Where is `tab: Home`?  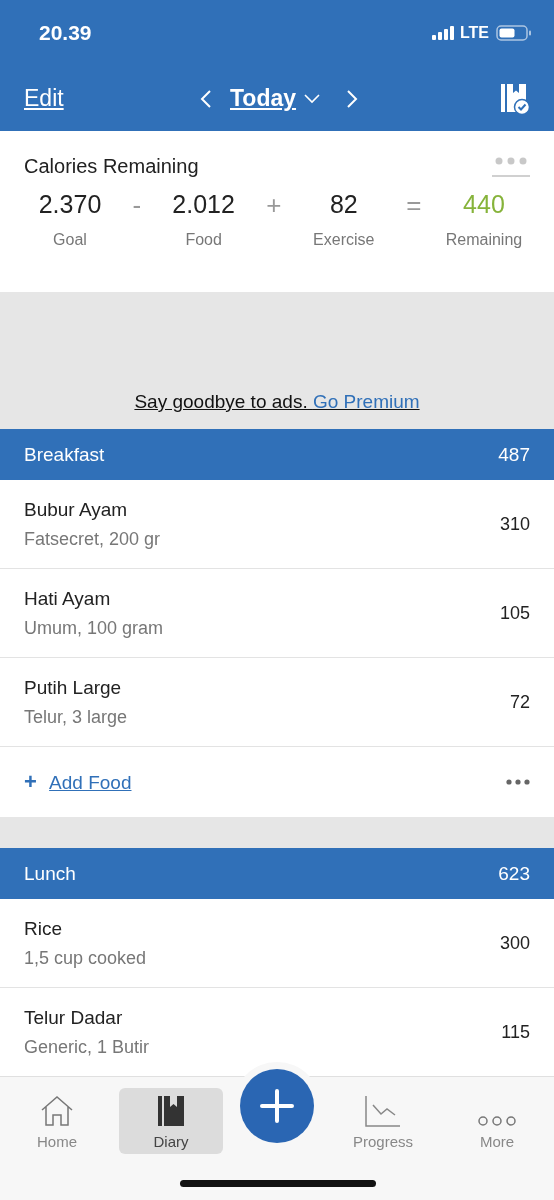 tab: Home is located at coordinates (57, 1120).